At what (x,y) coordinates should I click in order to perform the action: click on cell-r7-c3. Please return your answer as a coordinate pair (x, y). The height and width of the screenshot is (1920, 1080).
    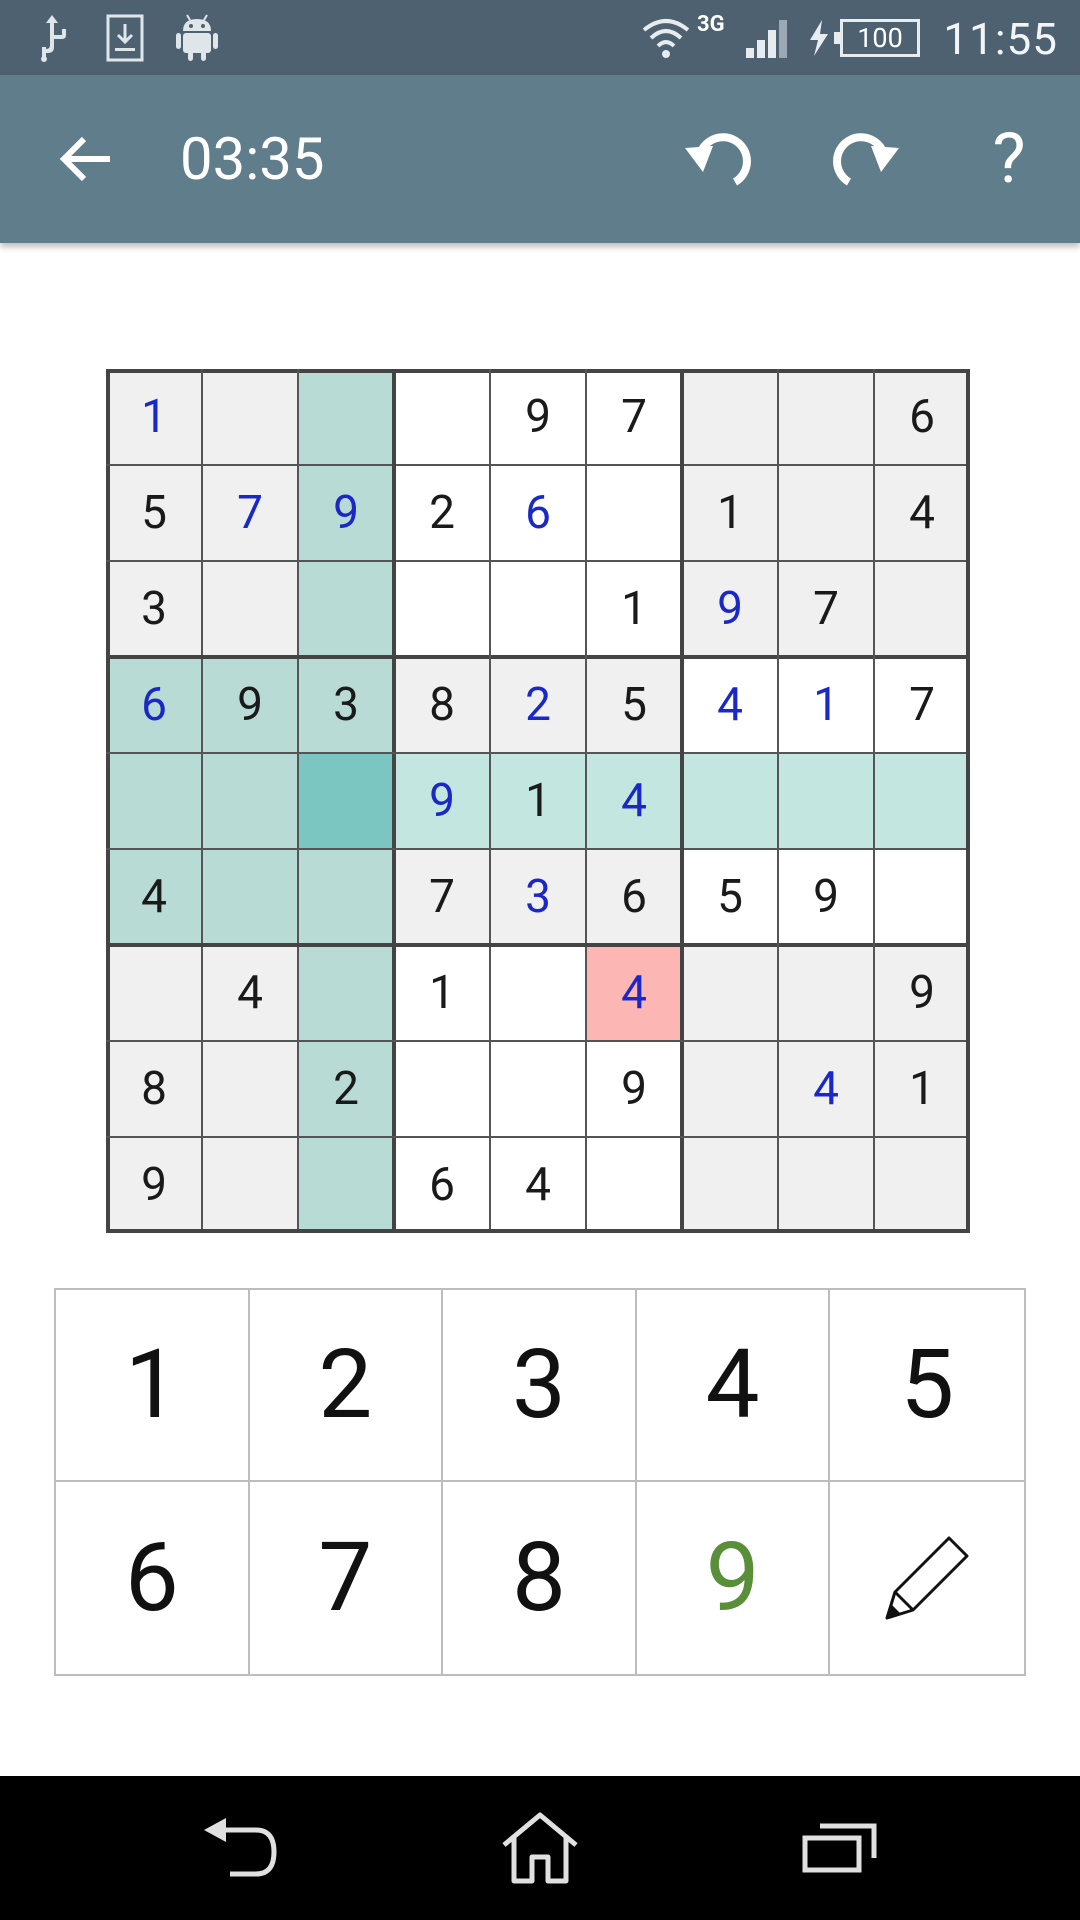
    Looking at the image, I should click on (346, 993).